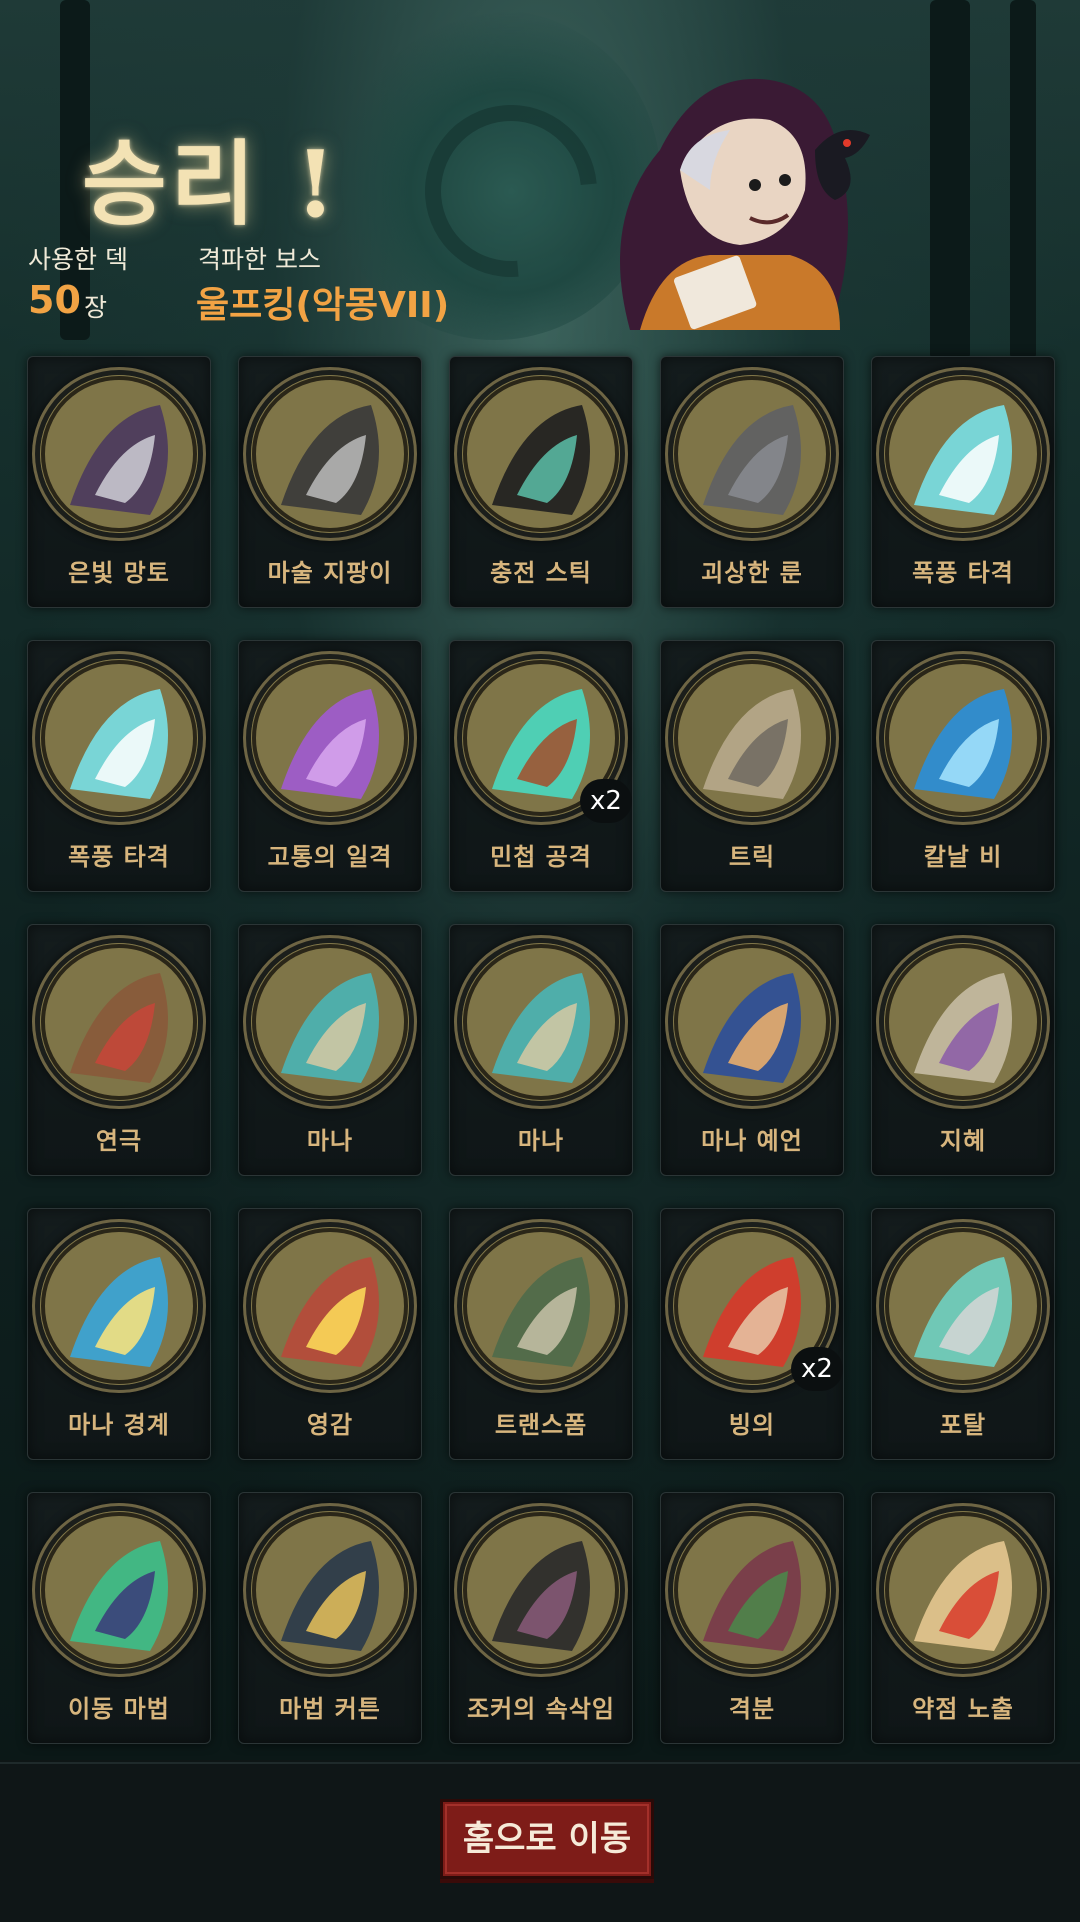 The width and height of the screenshot is (1080, 1922). I want to click on card-name: 격분, so click(752, 1709).